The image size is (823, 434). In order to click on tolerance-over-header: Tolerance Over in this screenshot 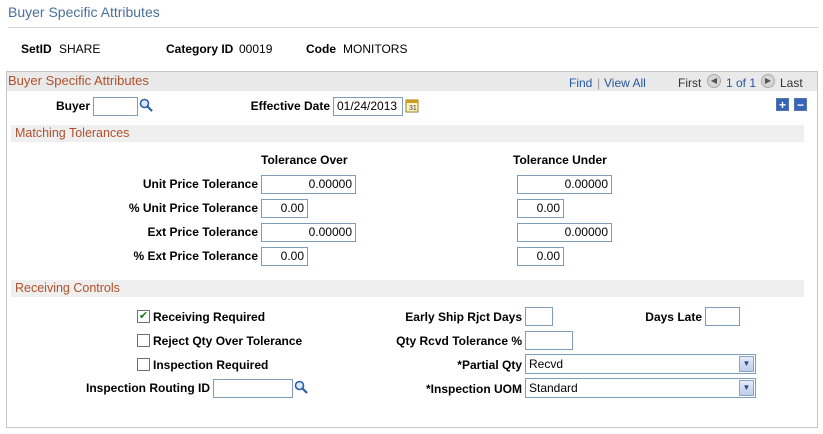, I will do `click(304, 160)`.